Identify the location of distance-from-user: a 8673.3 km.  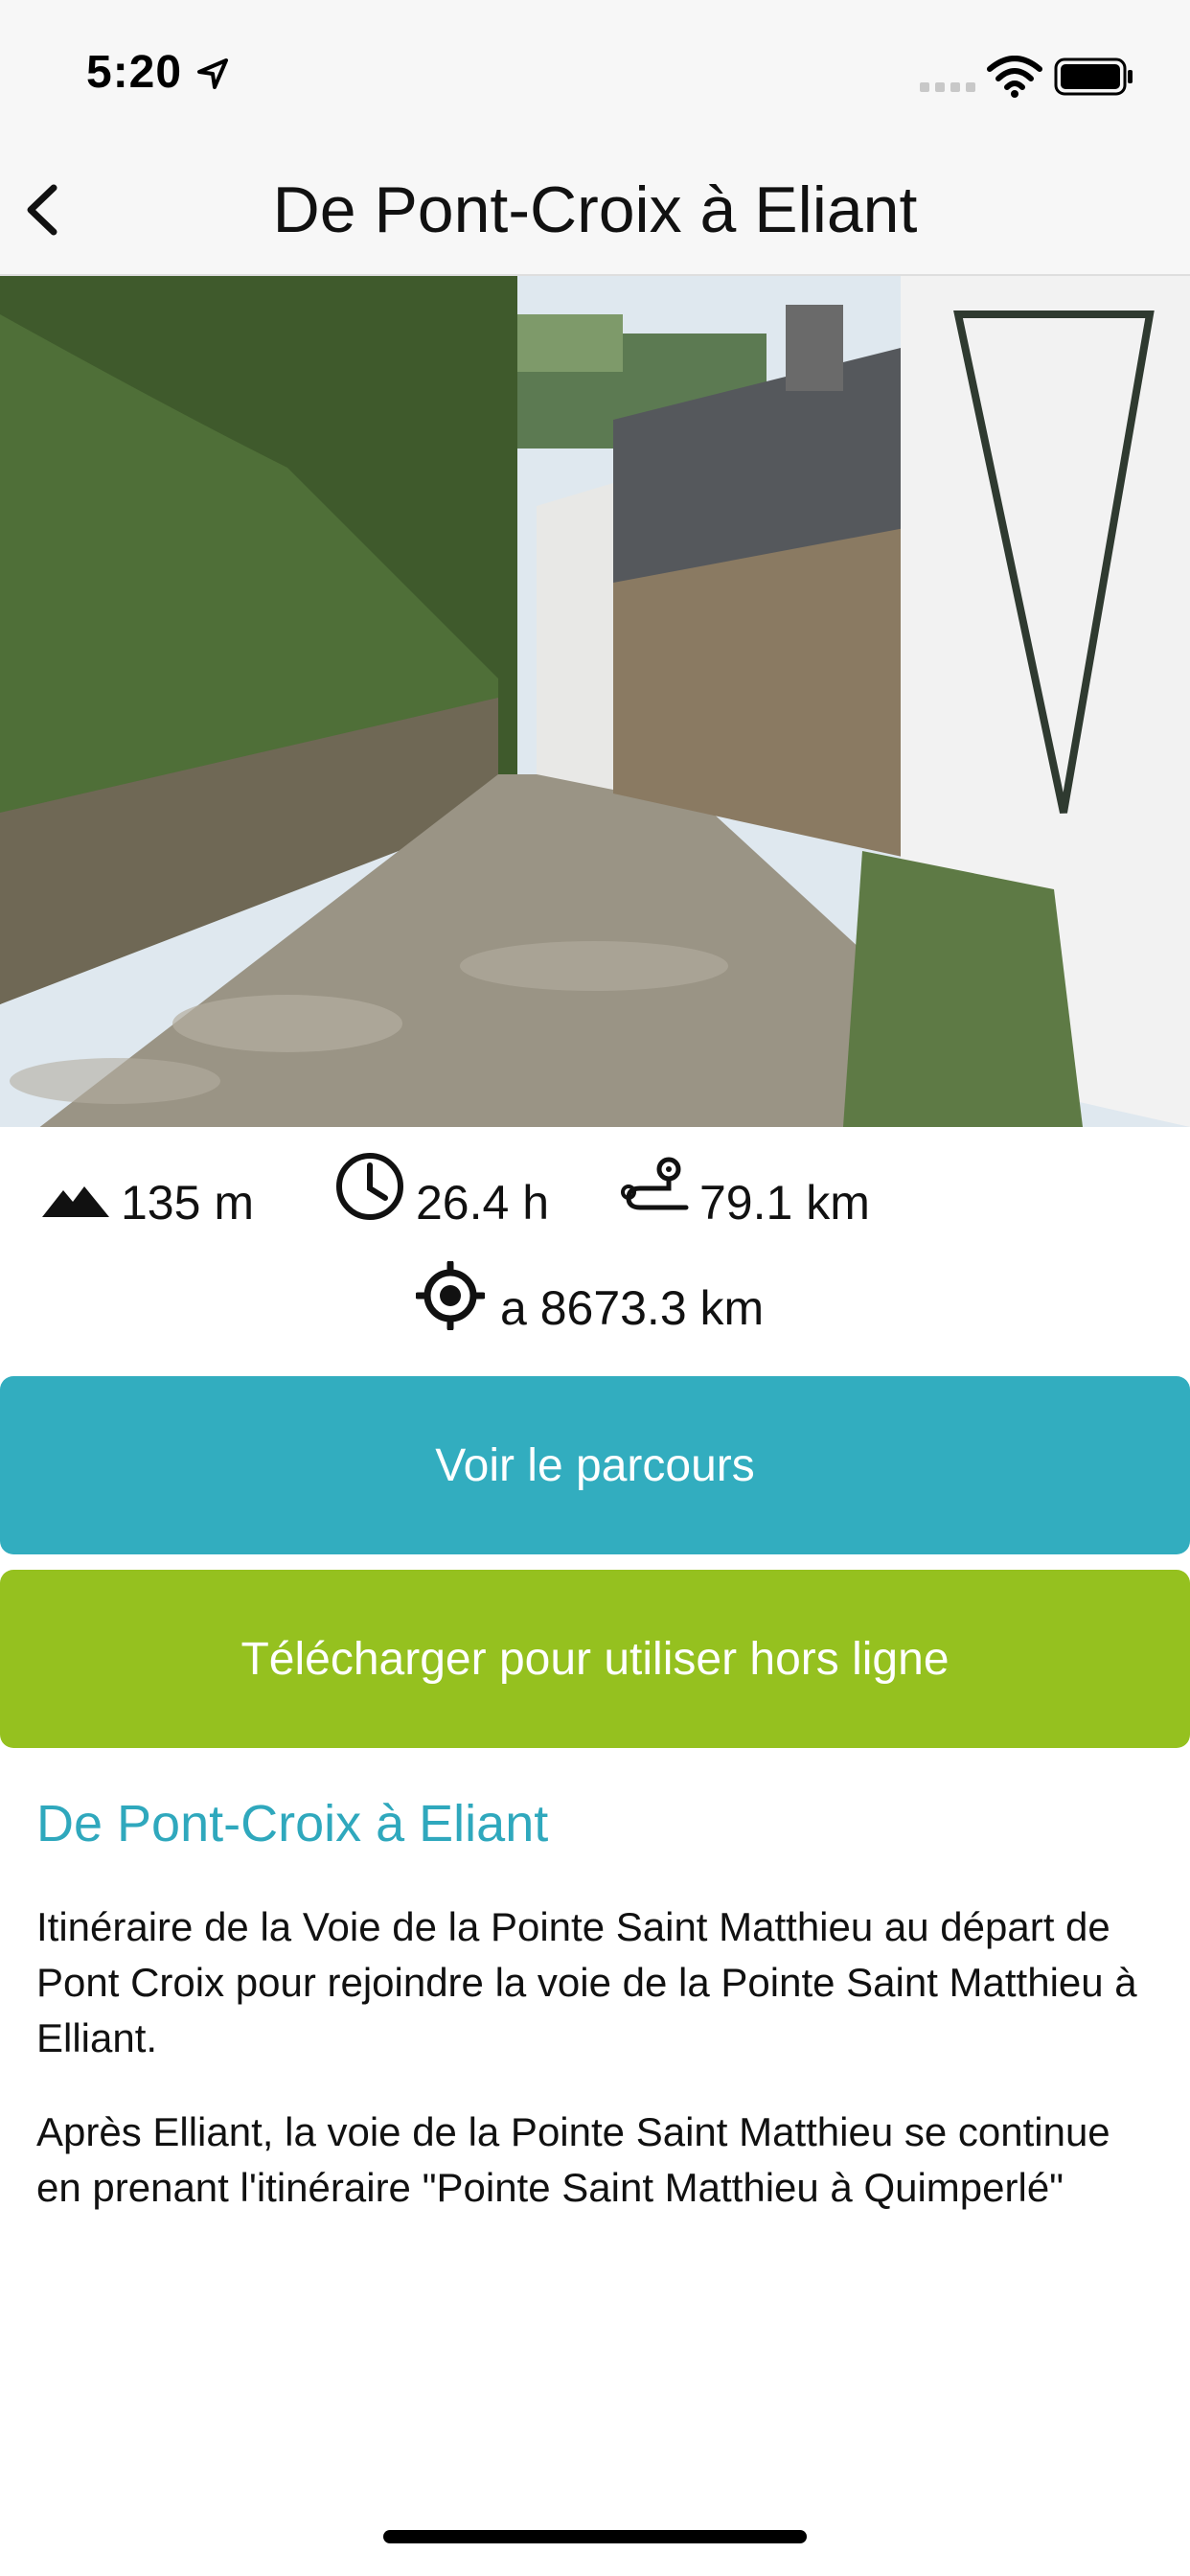
(633, 1308).